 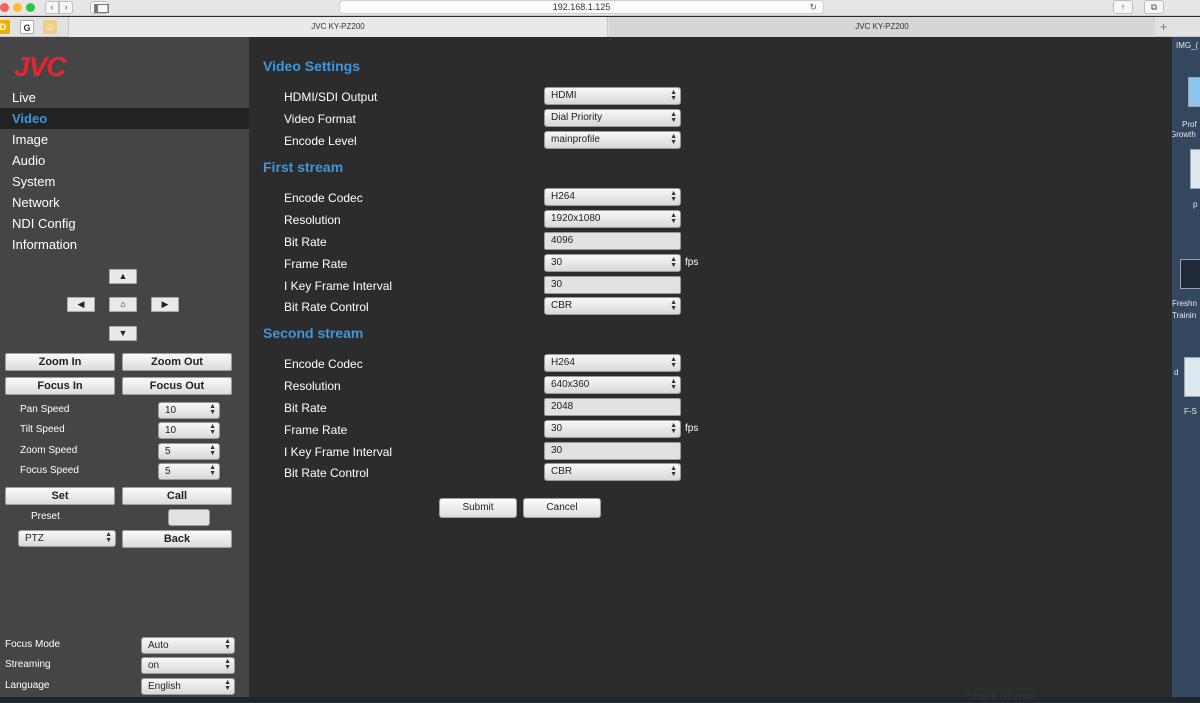 I want to click on second-frame-rate-label: Frame Rate, so click(x=316, y=430).